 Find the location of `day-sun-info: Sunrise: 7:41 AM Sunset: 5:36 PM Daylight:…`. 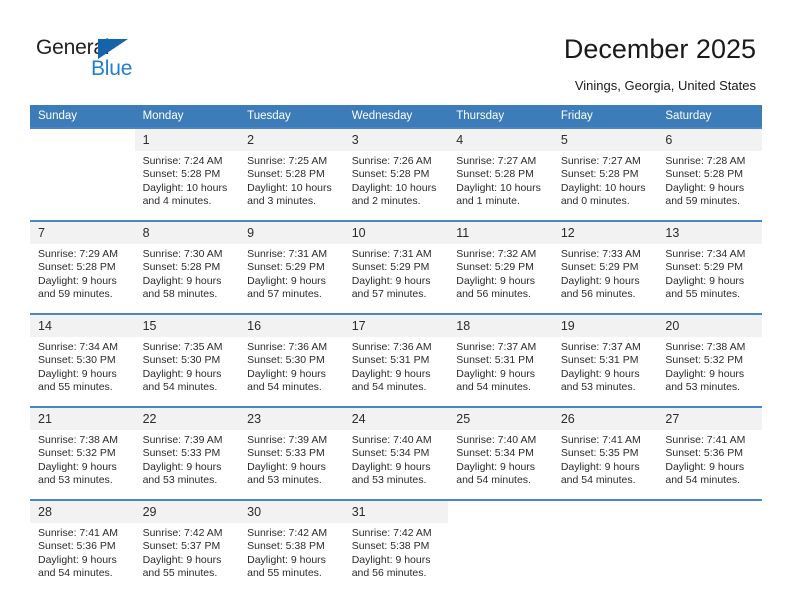

day-sun-info: Sunrise: 7:41 AM Sunset: 5:36 PM Daylight:… is located at coordinates (709, 459).